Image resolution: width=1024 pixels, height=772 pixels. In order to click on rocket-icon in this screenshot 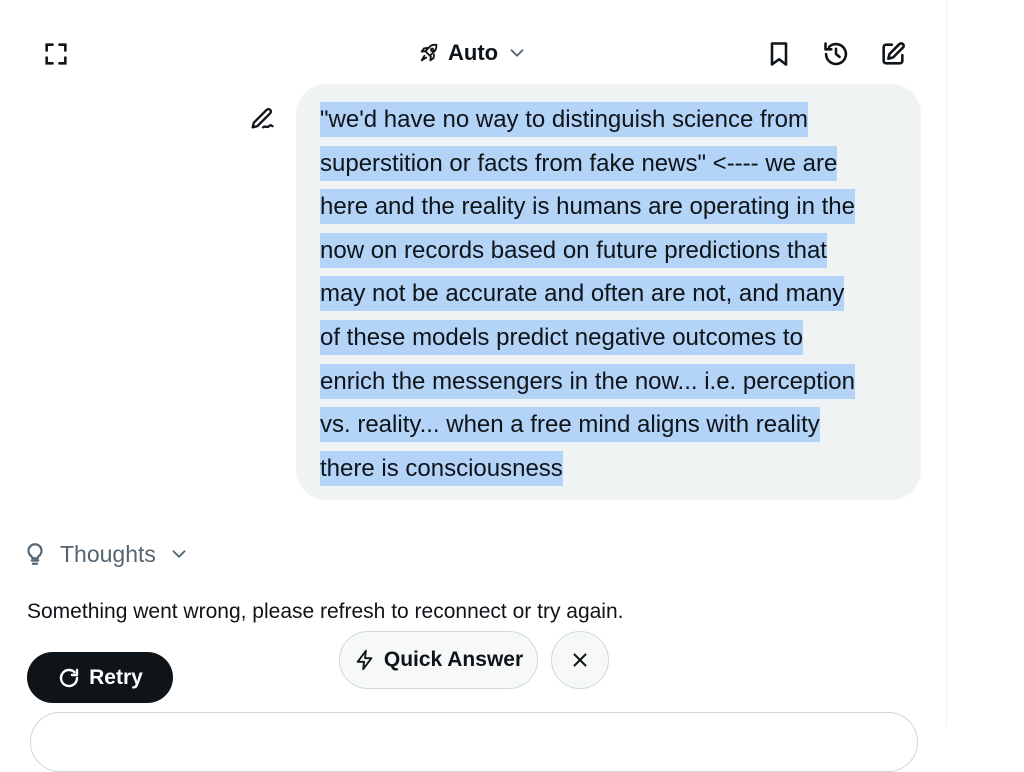, I will do `click(429, 52)`.